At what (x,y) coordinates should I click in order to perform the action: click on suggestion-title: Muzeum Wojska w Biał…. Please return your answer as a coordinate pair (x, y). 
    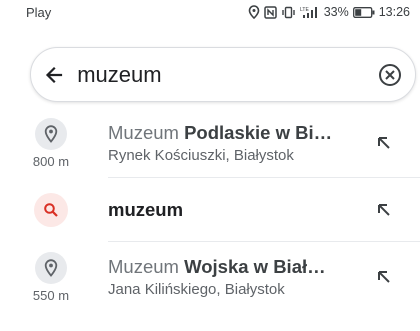
    Looking at the image, I should click on (234, 267).